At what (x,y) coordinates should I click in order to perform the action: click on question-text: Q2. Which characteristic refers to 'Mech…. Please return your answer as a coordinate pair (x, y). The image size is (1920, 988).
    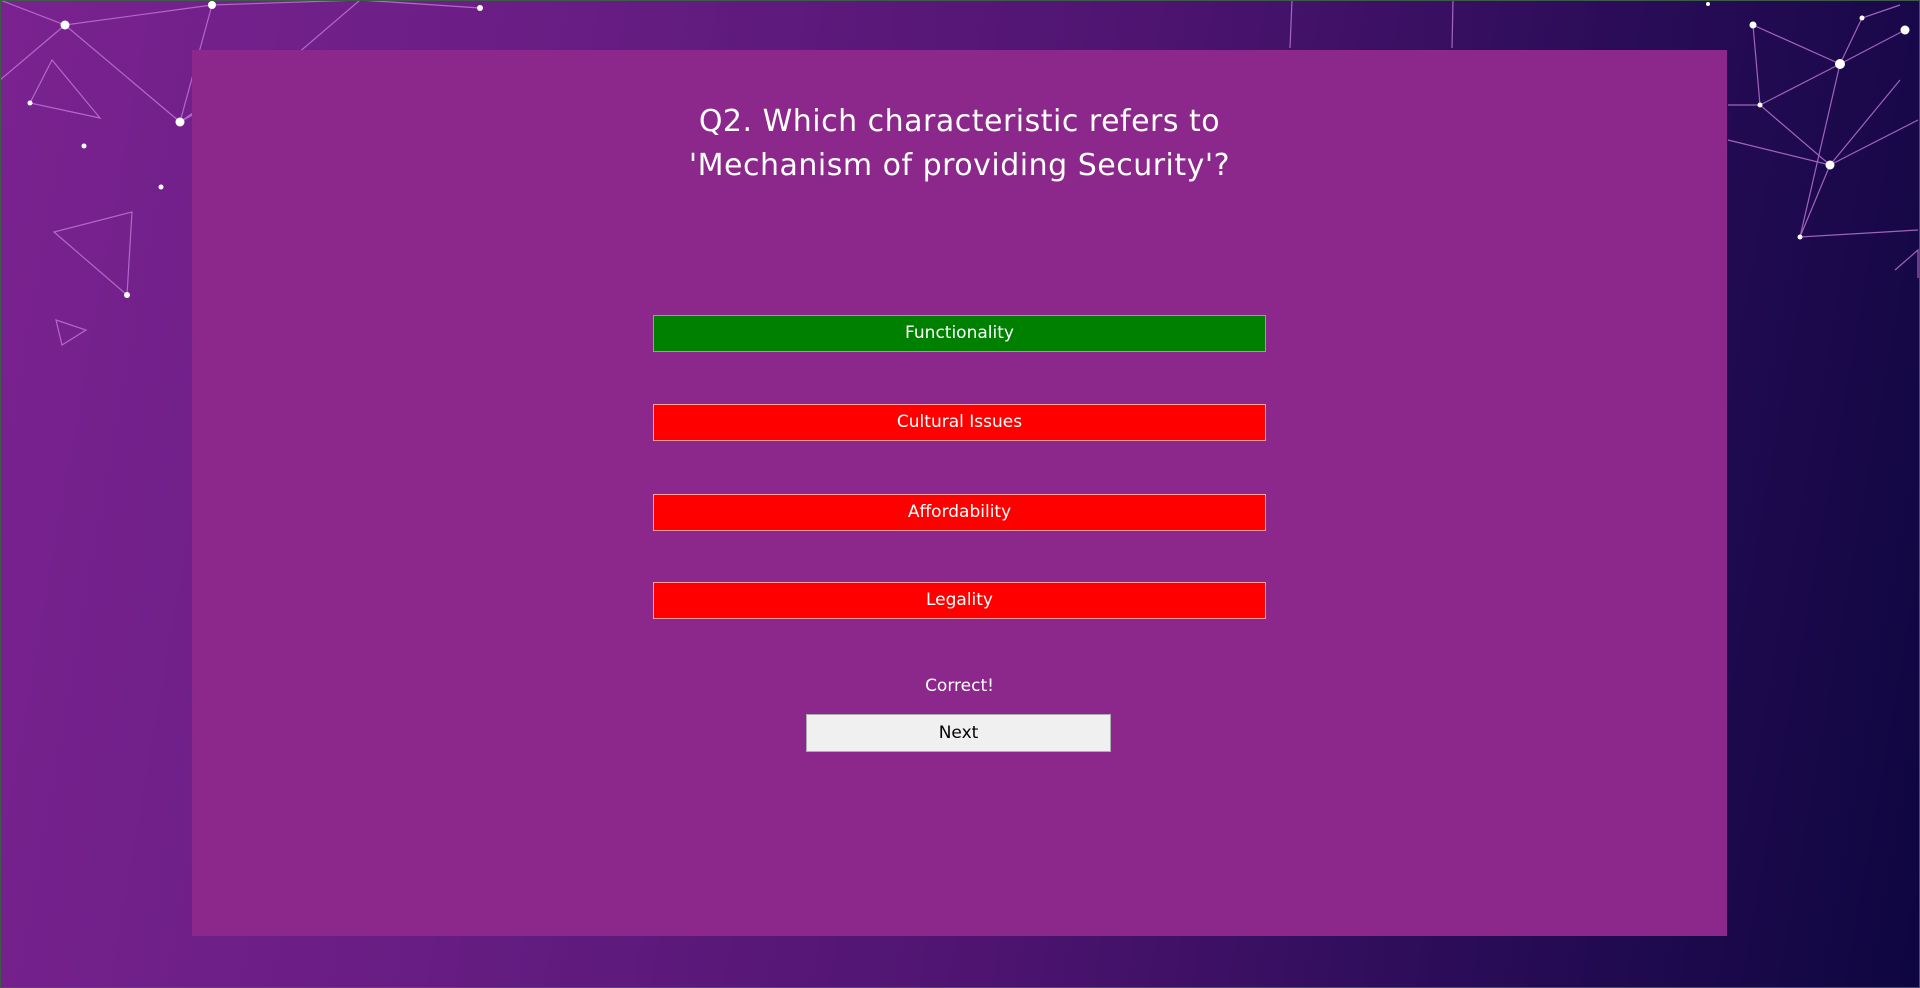
    Looking at the image, I should click on (959, 144).